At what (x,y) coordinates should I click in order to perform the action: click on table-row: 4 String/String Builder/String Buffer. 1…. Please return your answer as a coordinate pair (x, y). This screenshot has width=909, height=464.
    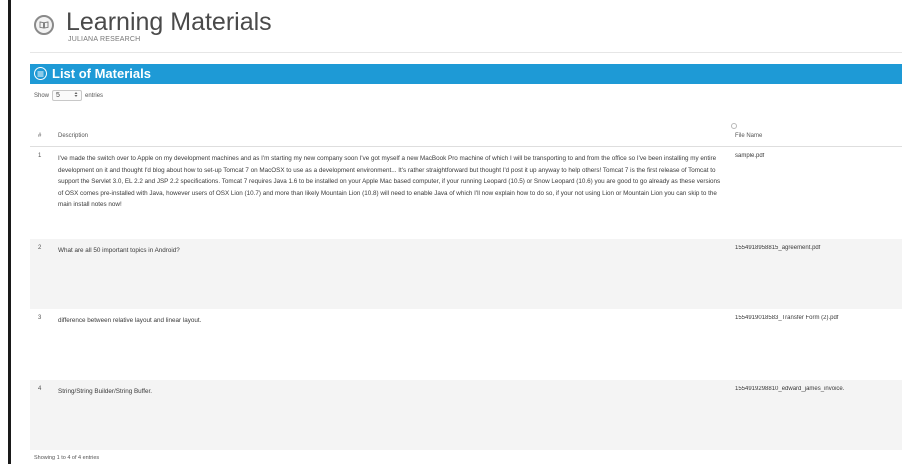
    Looking at the image, I should click on (466, 415).